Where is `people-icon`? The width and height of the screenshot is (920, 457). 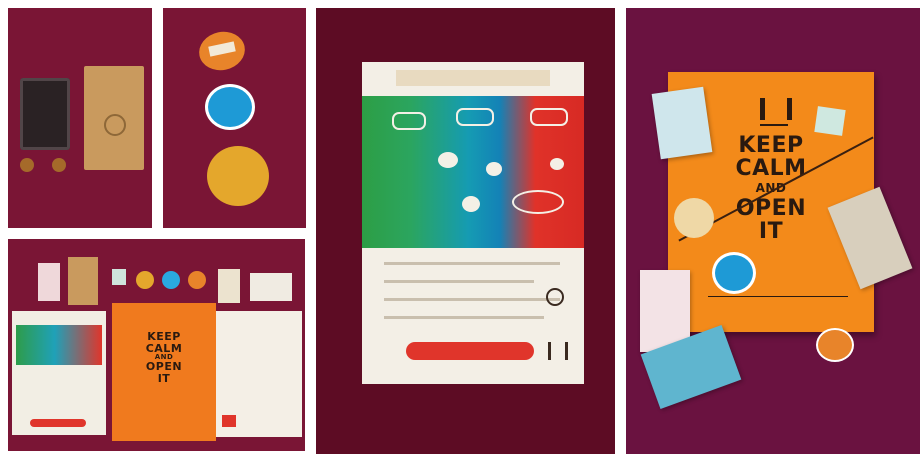
people-icon is located at coordinates (776, 109).